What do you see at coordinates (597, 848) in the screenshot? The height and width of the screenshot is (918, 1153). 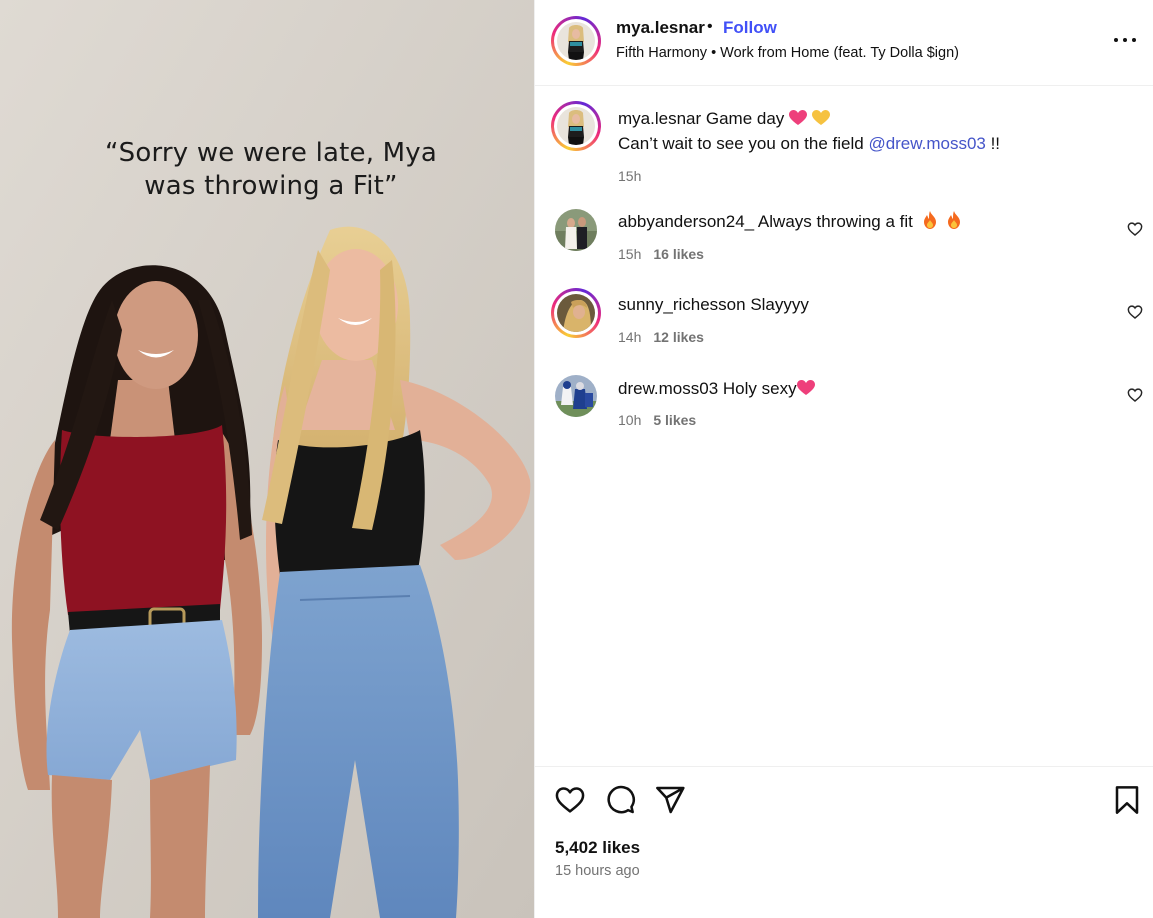 I see `post-likes-count: 5,402 likes` at bounding box center [597, 848].